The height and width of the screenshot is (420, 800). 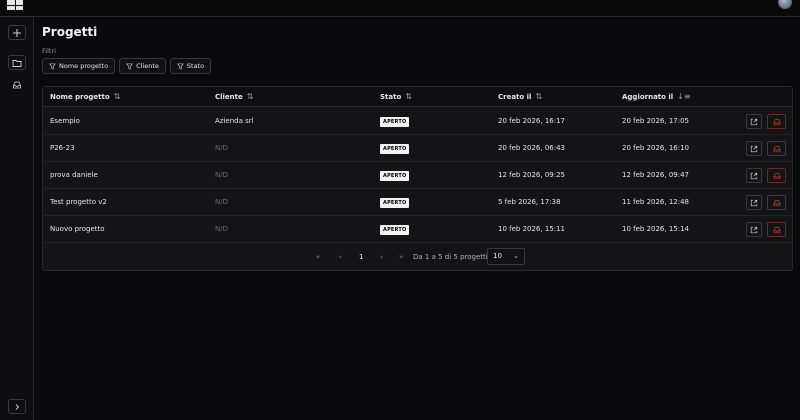 I want to click on sidebar, so click(x=17, y=218).